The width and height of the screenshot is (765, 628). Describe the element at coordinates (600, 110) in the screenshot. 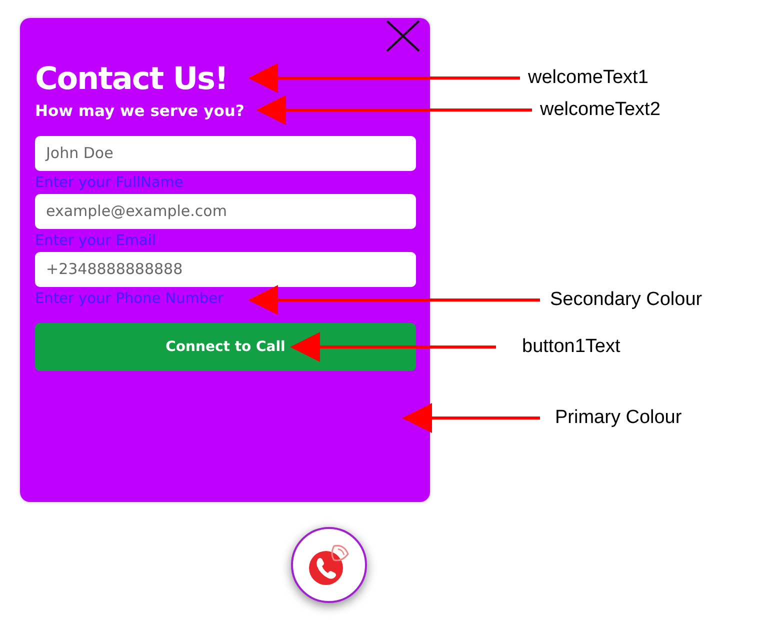

I see `annotation-label: welcomeText2` at that location.